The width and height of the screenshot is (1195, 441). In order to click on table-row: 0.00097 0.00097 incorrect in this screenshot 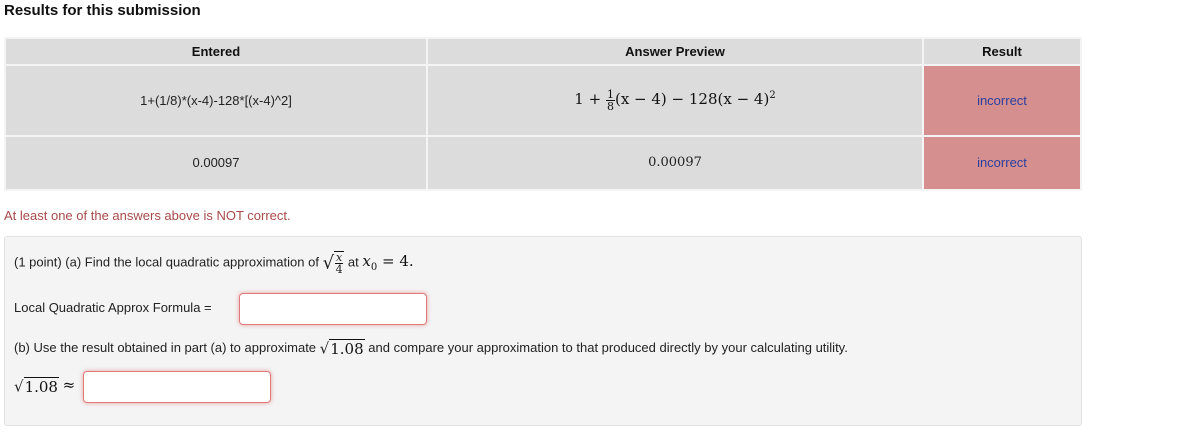, I will do `click(543, 163)`.